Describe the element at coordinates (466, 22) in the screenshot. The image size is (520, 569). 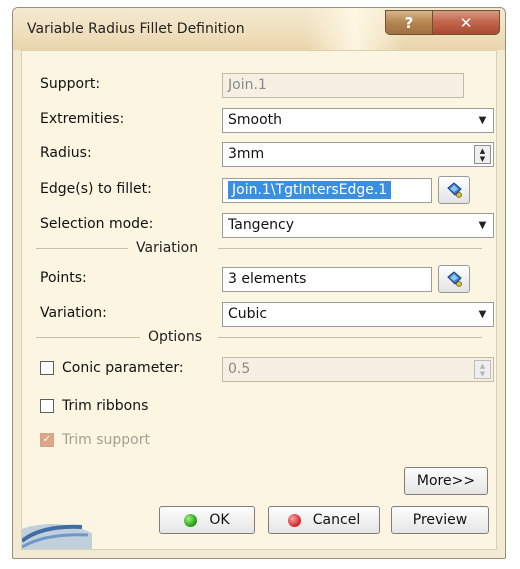
I see `close-button: ✕` at that location.